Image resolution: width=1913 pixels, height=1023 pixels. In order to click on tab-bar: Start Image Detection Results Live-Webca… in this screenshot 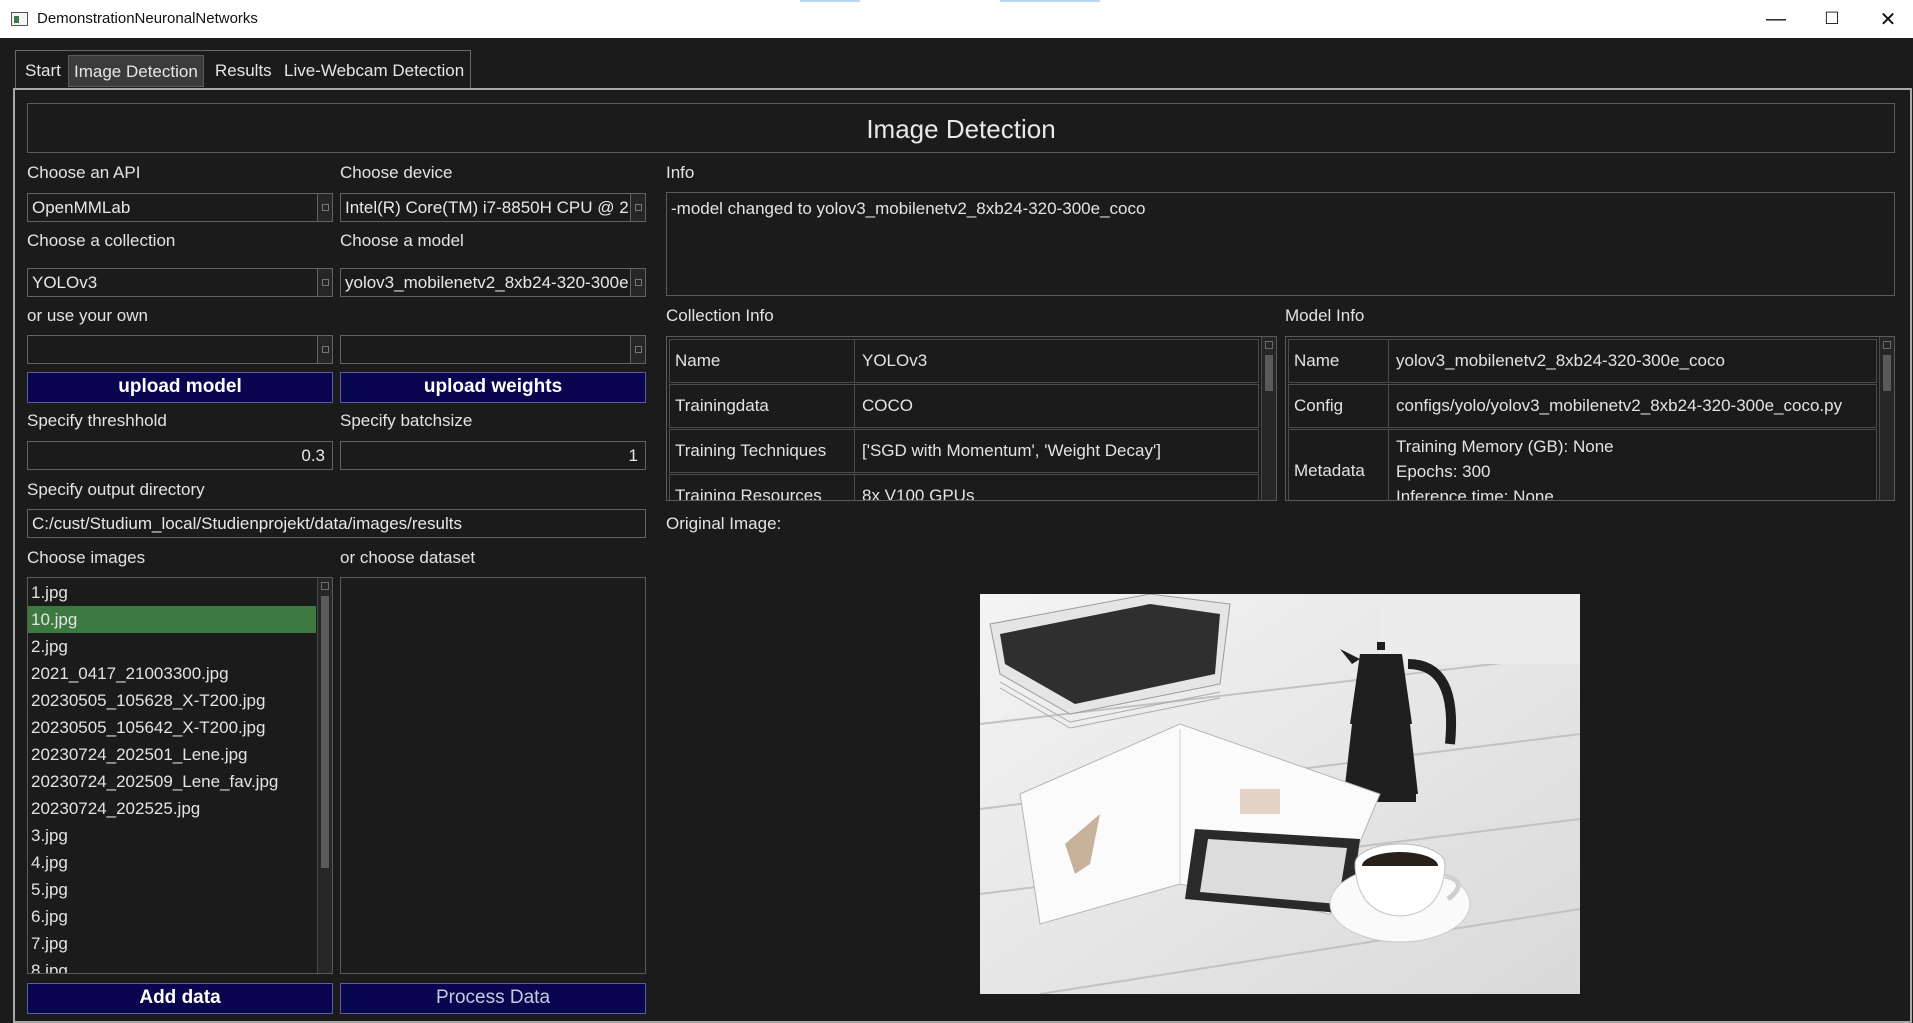, I will do `click(243, 69)`.